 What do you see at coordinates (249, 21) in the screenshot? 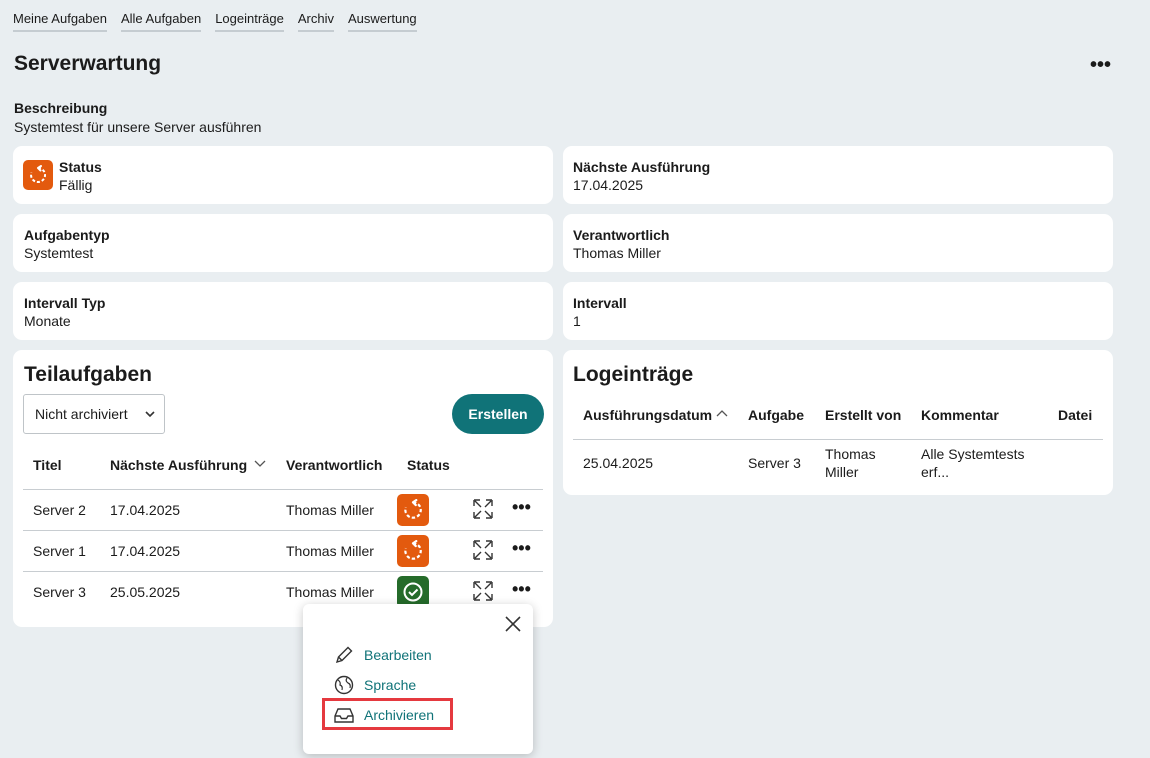
I see `nav-logeintraege: Logeinträge` at bounding box center [249, 21].